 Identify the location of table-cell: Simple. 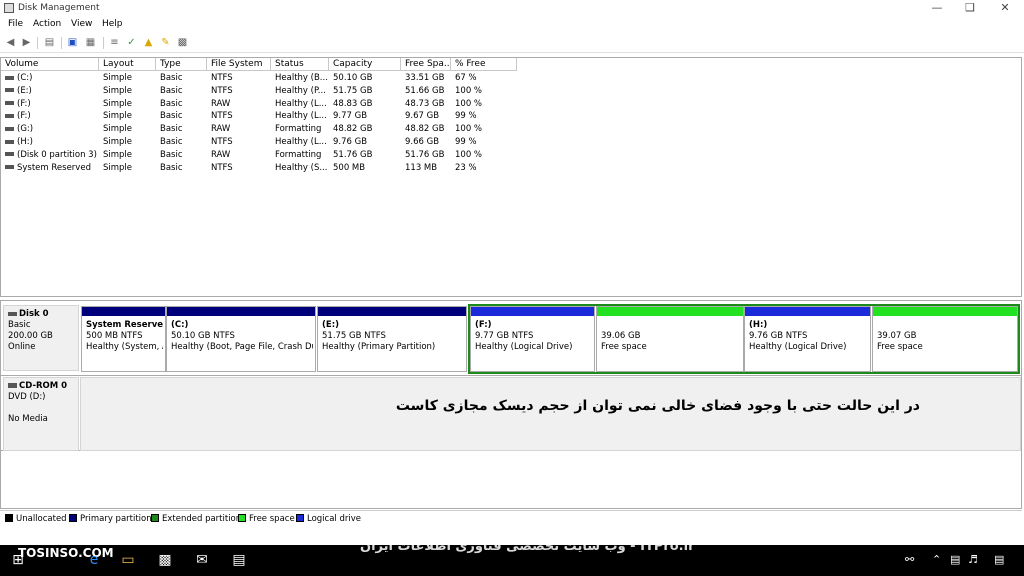
(127, 91).